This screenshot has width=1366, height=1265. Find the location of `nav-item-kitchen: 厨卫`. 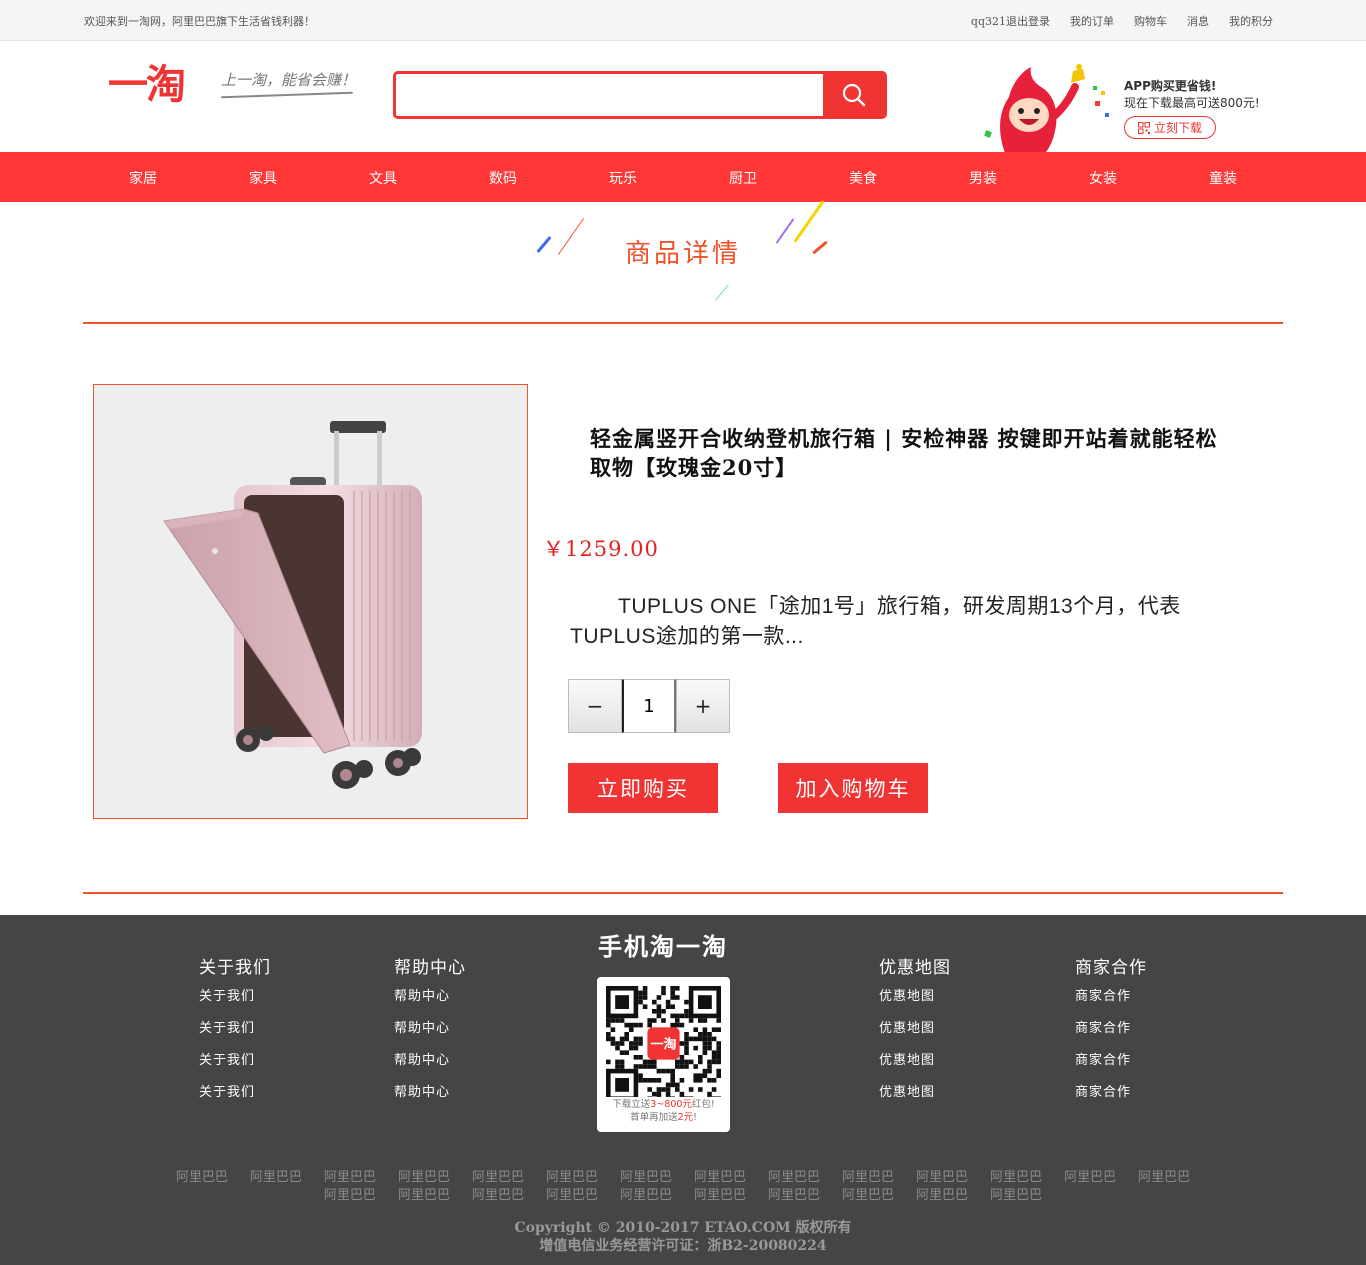

nav-item-kitchen: 厨卫 is located at coordinates (743, 178).